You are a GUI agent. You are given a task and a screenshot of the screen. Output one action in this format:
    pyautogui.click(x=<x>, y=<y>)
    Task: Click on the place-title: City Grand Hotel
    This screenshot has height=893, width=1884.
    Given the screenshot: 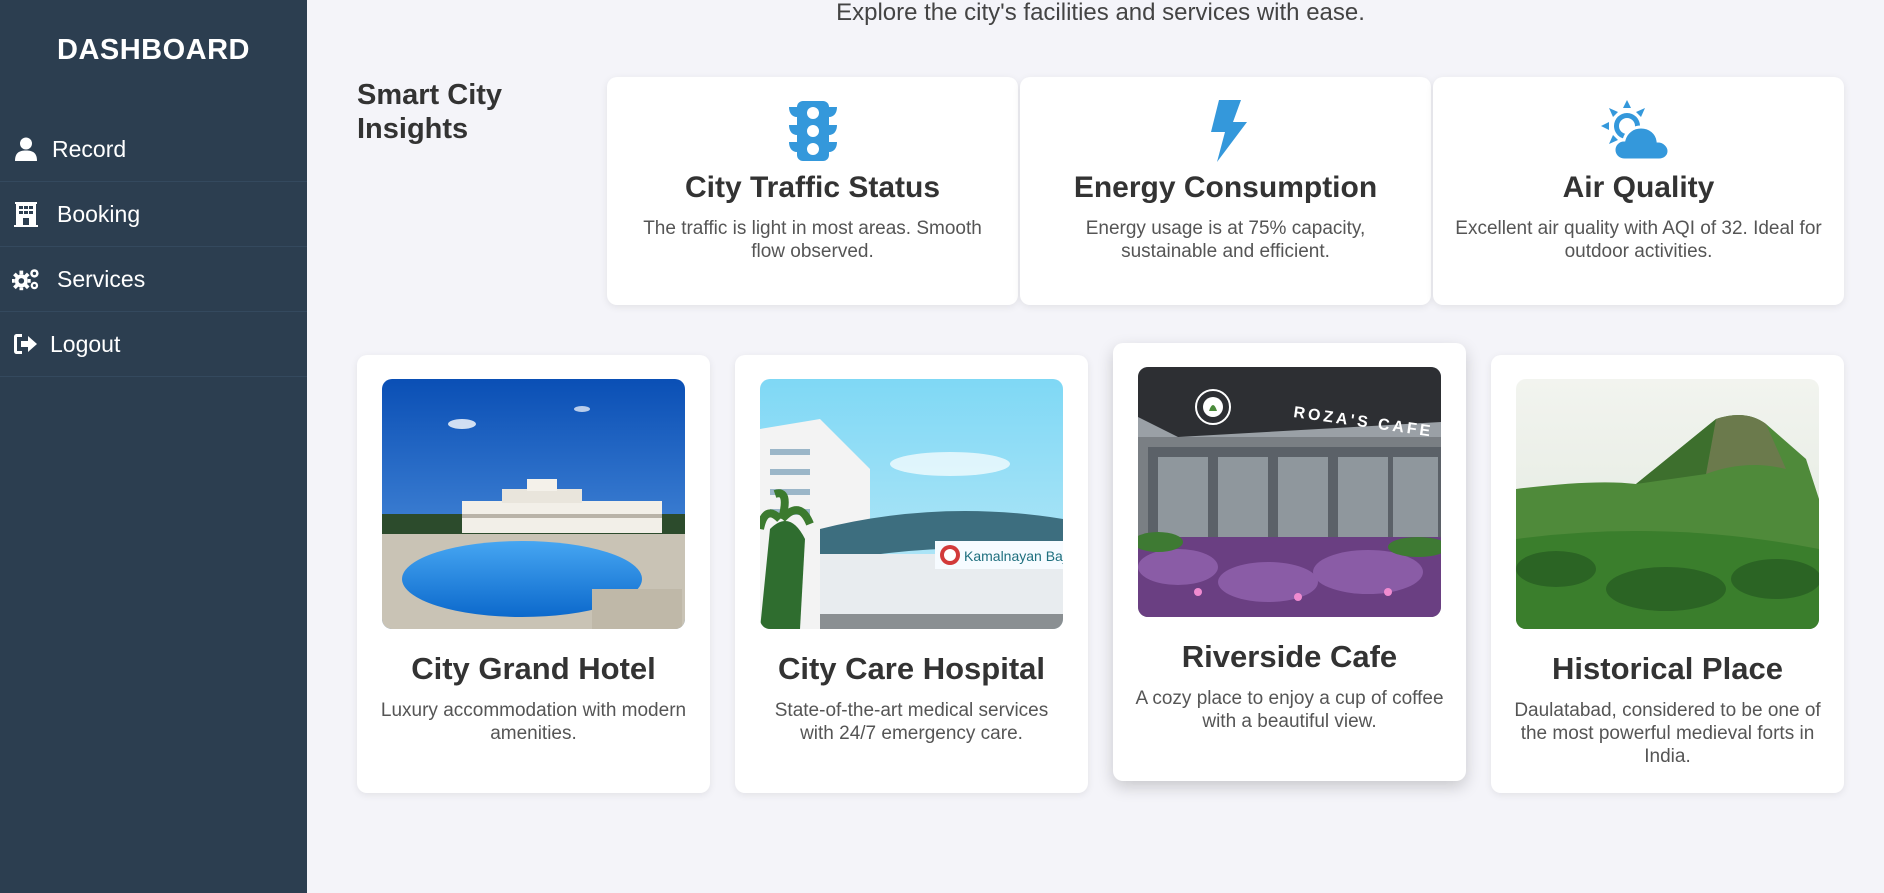 What is the action you would take?
    pyautogui.click(x=533, y=668)
    